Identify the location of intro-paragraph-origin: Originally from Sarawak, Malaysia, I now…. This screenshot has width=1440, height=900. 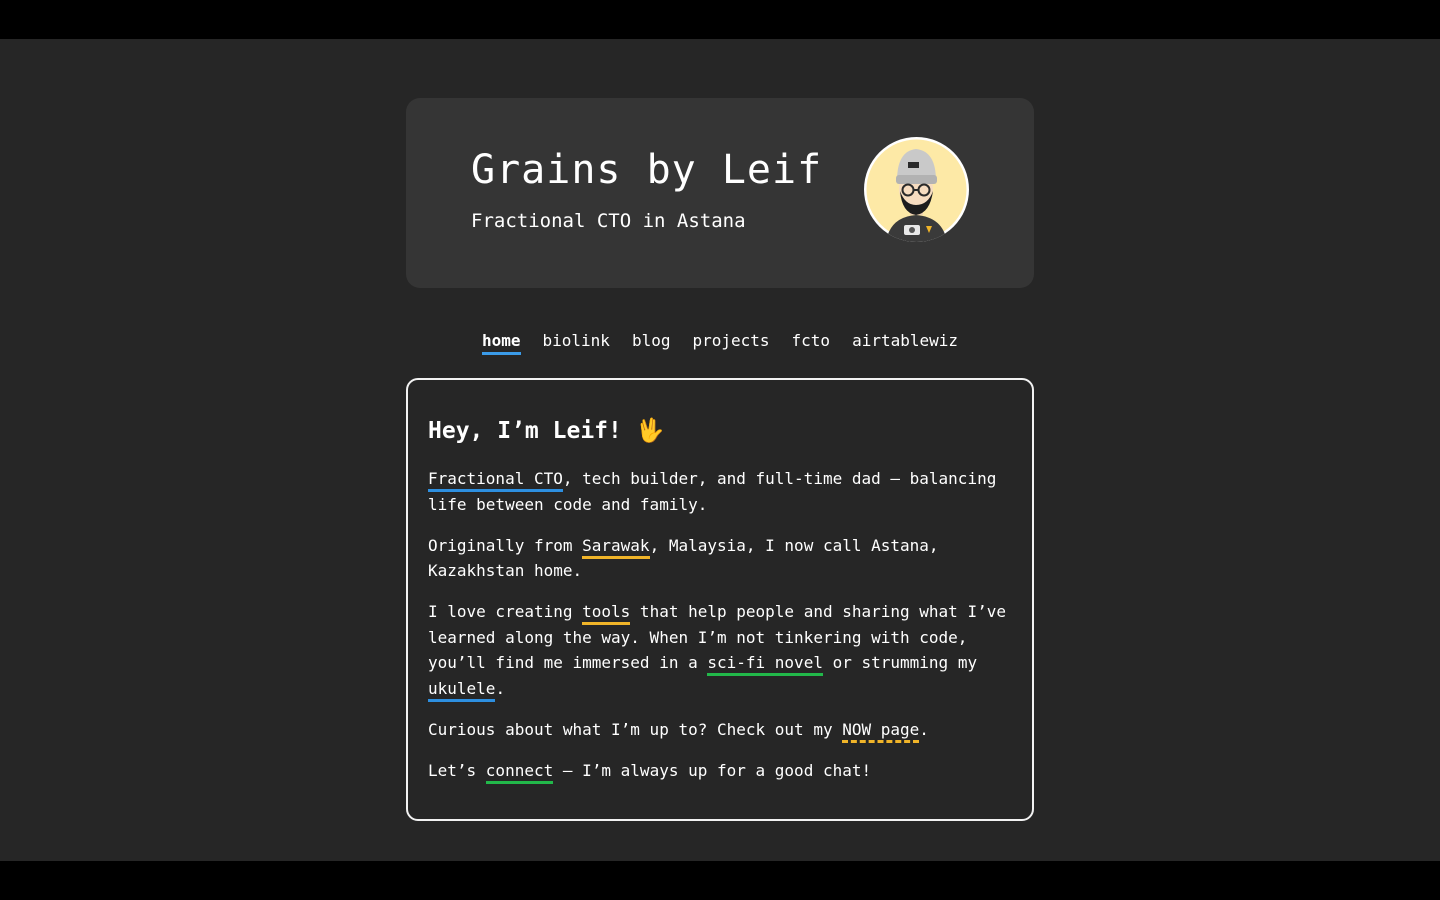
(723, 558).